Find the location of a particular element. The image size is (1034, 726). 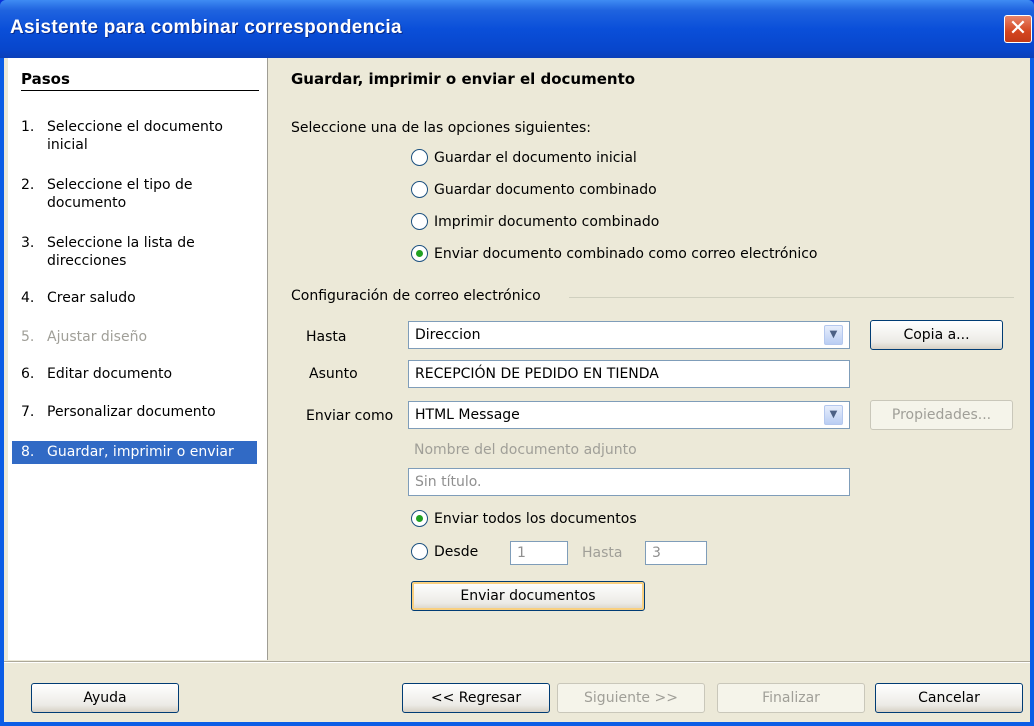

to-combobox: Direccion is located at coordinates (629, 335).